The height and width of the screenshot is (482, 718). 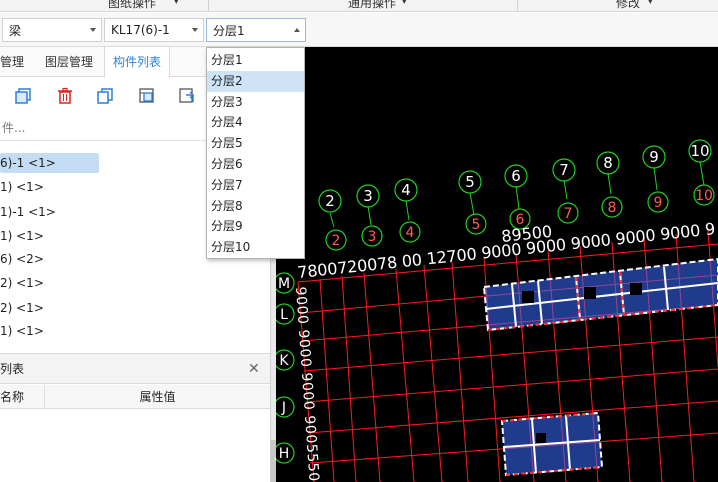 I want to click on svg-text: M, so click(x=284, y=284).